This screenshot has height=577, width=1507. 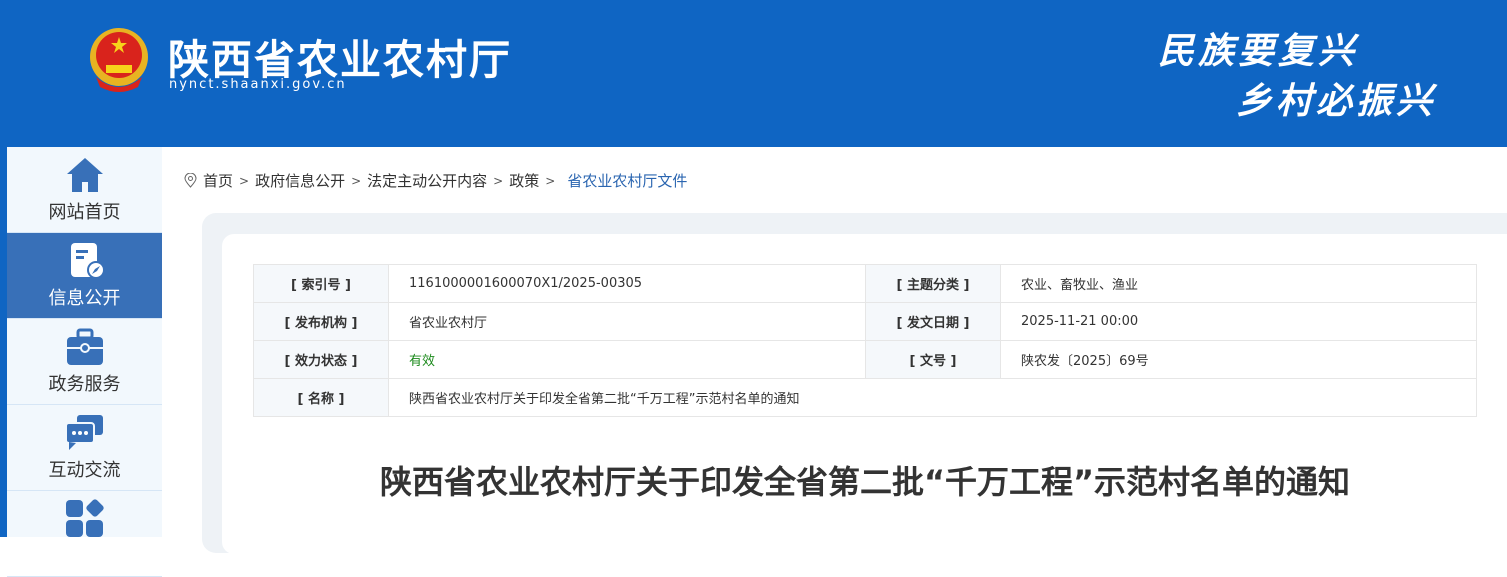 I want to click on sidebar-item-home: 网站首页, so click(x=84, y=190).